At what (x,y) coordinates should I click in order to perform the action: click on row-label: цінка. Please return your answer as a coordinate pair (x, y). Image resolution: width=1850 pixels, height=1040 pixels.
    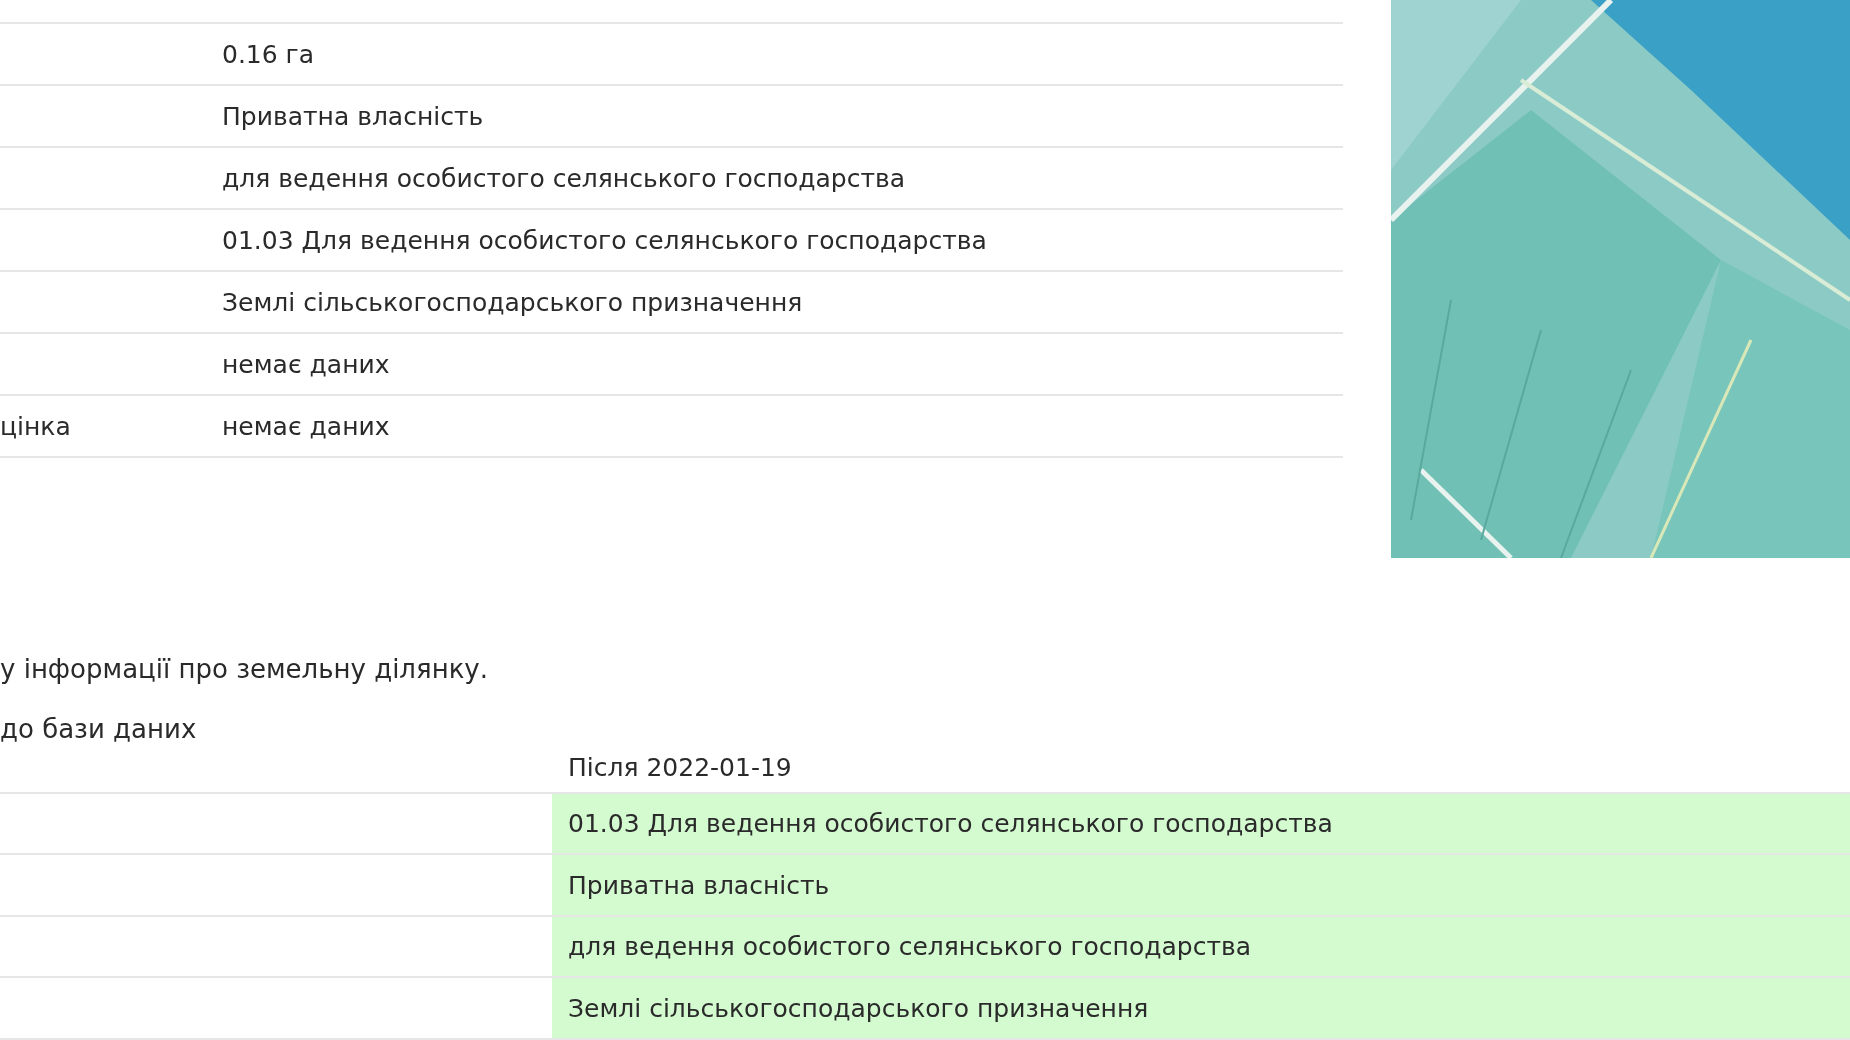
    Looking at the image, I should click on (36, 426).